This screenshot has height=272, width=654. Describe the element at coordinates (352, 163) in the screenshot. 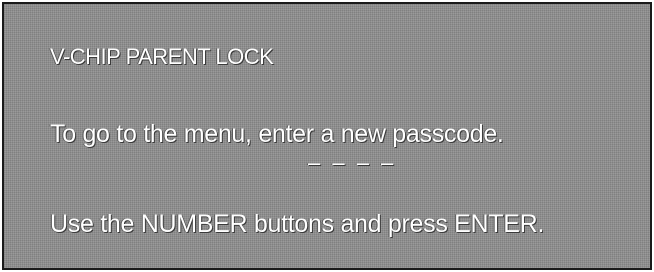

I see `passcode-input: – – – –` at that location.